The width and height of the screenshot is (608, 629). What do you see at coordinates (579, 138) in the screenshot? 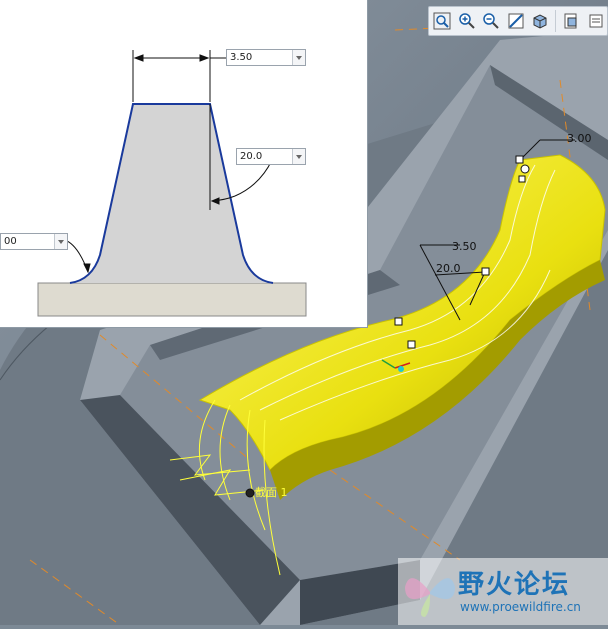
I see `dim-label-top: 3.00` at bounding box center [579, 138].